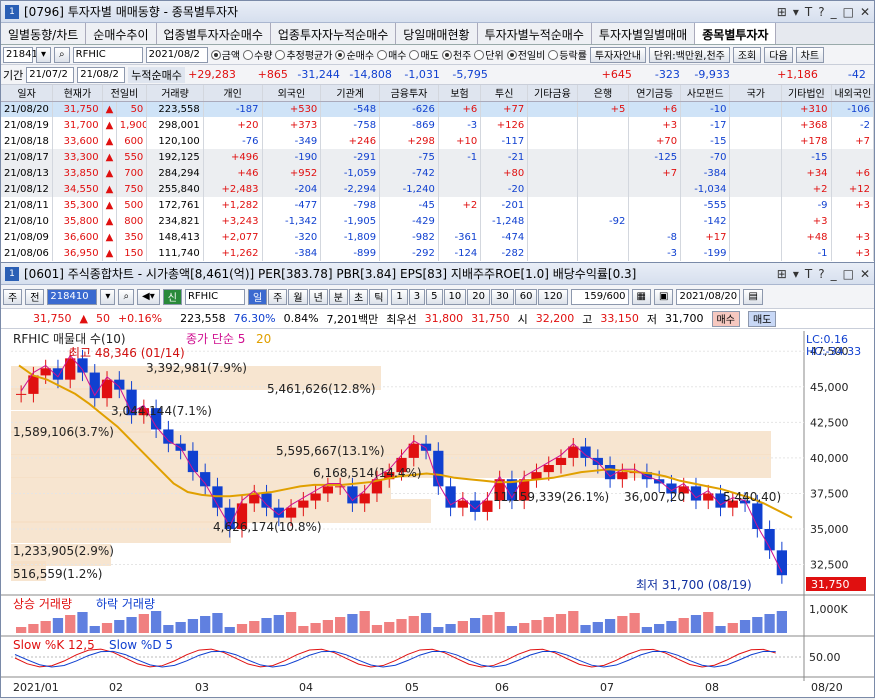 The width and height of the screenshot is (875, 700). Describe the element at coordinates (526, 55) in the screenshot. I see `radio2-0: 전일비` at that location.